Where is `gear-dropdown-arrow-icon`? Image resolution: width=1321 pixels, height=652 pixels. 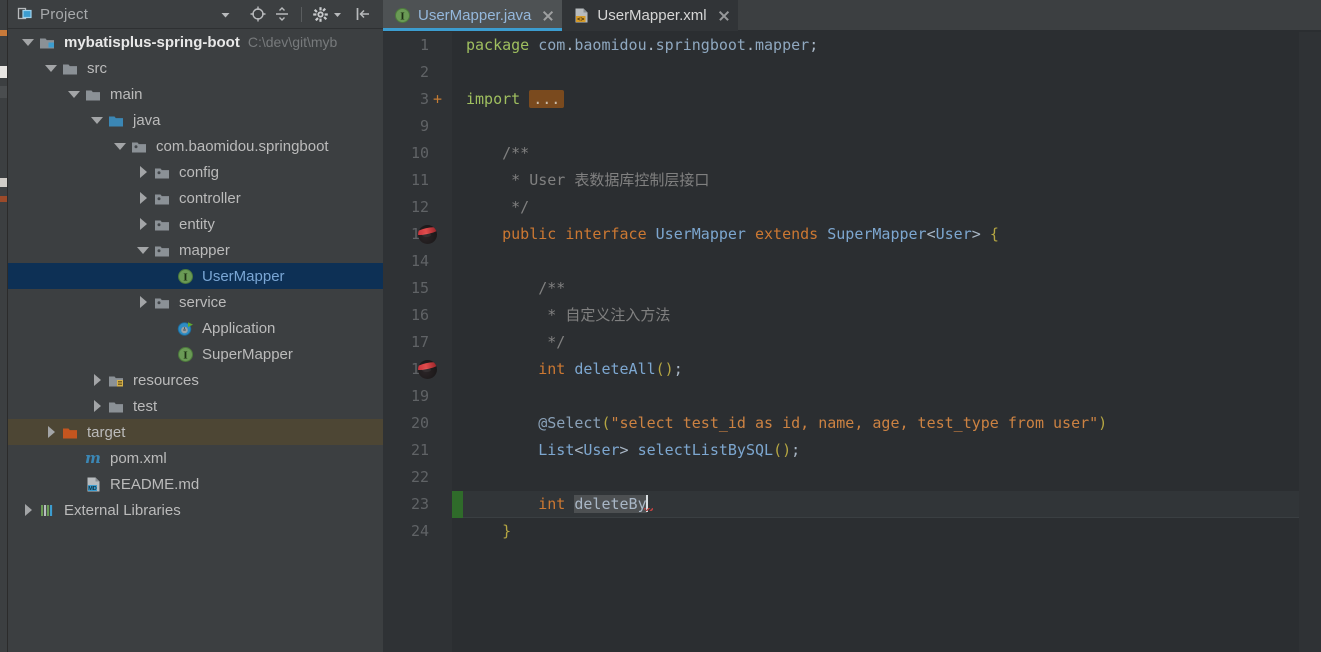 gear-dropdown-arrow-icon is located at coordinates (337, 14).